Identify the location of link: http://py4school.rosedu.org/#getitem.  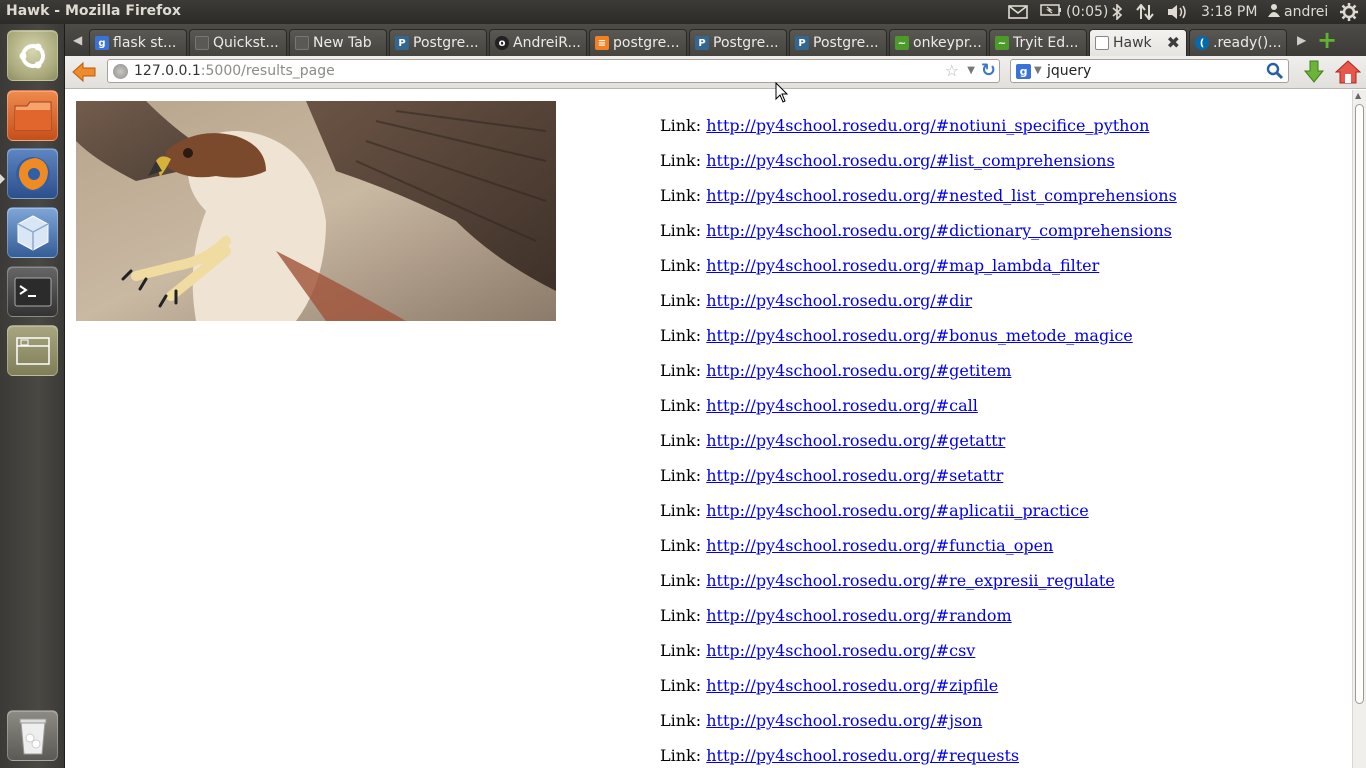
(858, 370).